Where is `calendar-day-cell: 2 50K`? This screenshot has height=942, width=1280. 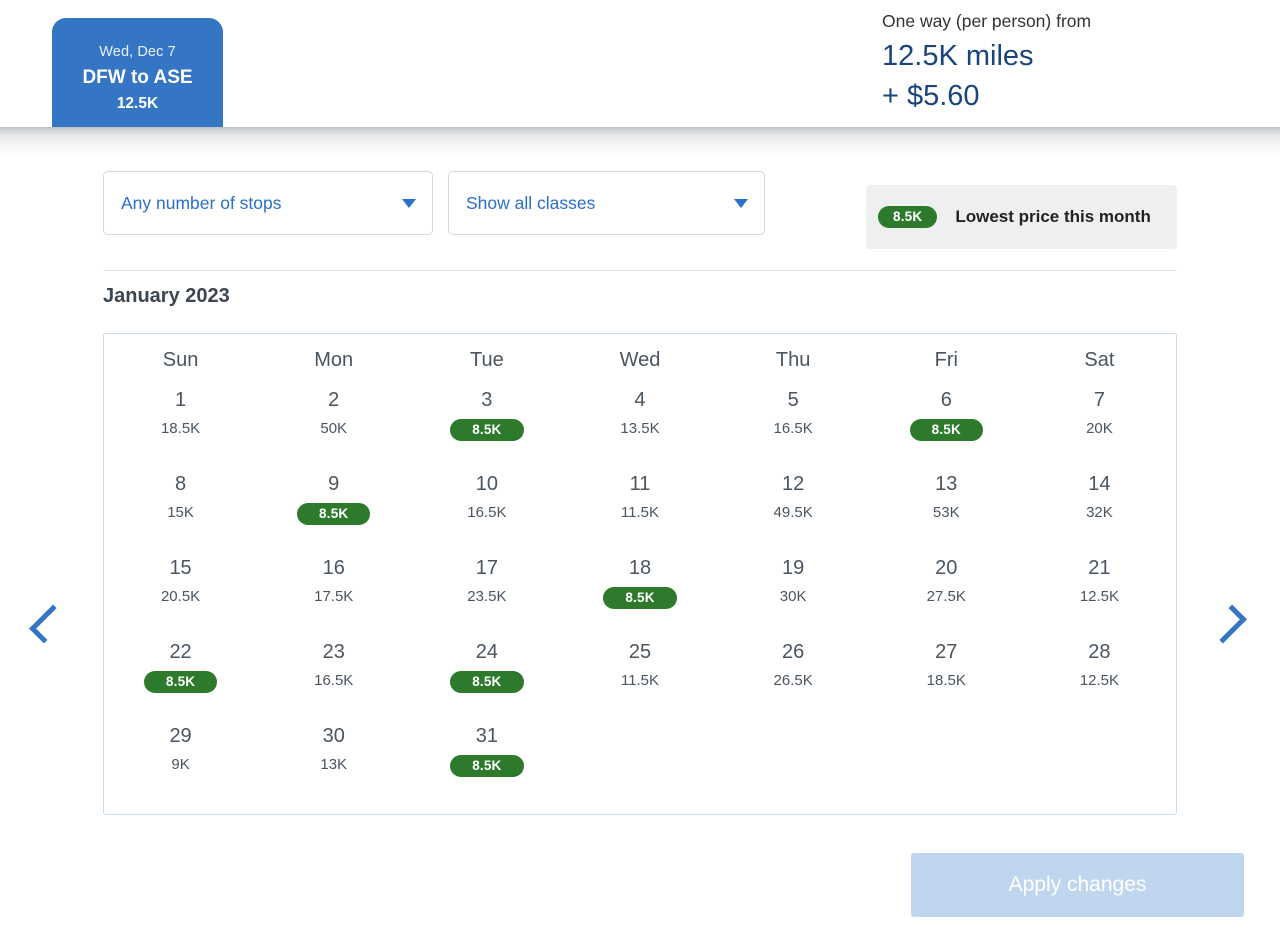 calendar-day-cell: 2 50K is located at coordinates (333, 416).